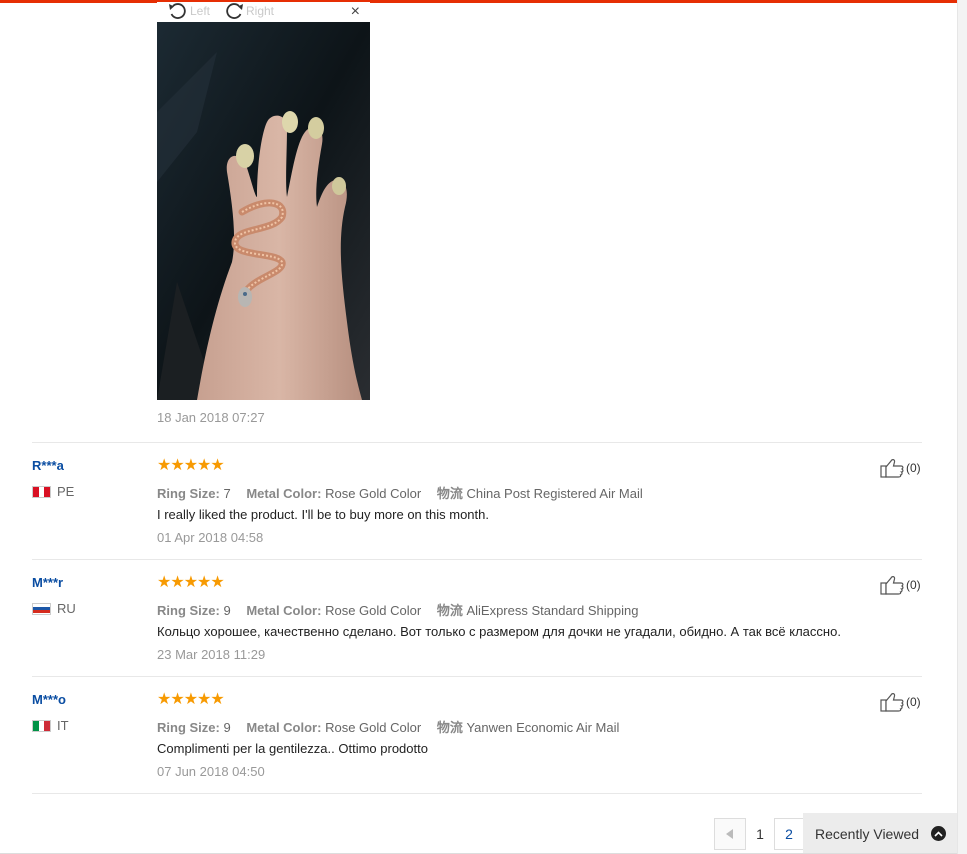  Describe the element at coordinates (543, 727) in the screenshot. I see `logistics-value: Yanwen Economic Air Mail` at that location.